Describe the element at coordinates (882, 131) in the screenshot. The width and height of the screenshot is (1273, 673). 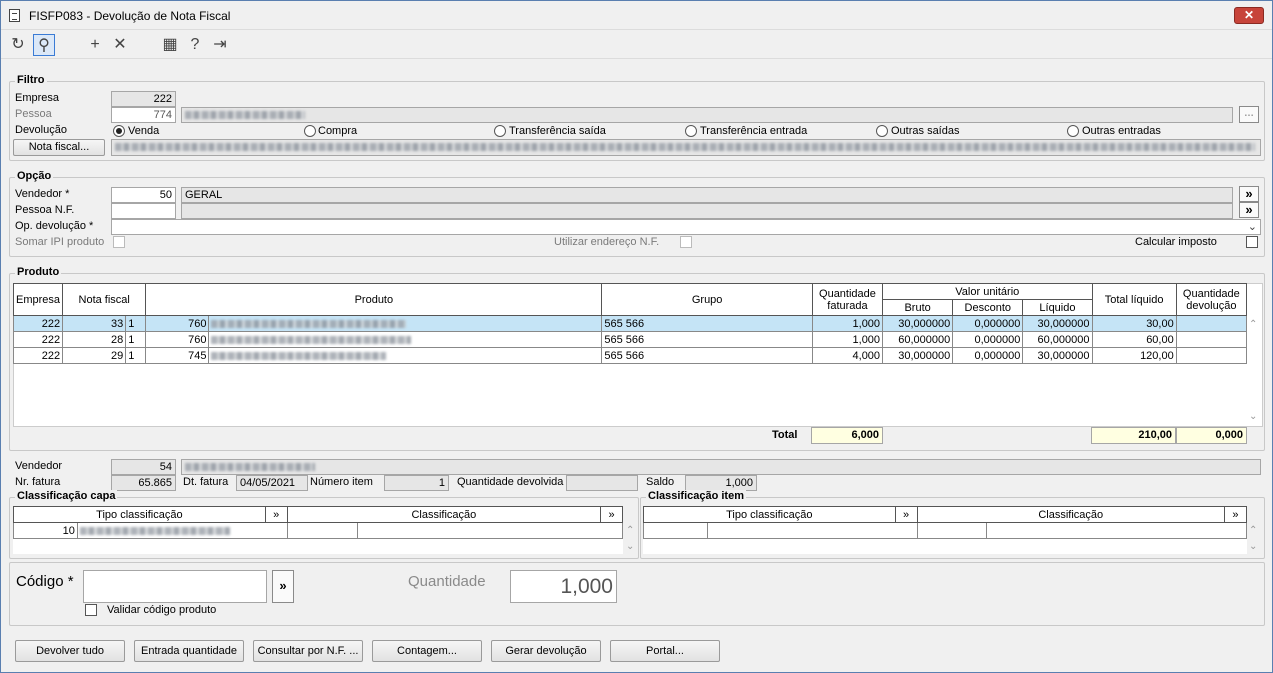
I see `radio-outras-saidas` at that location.